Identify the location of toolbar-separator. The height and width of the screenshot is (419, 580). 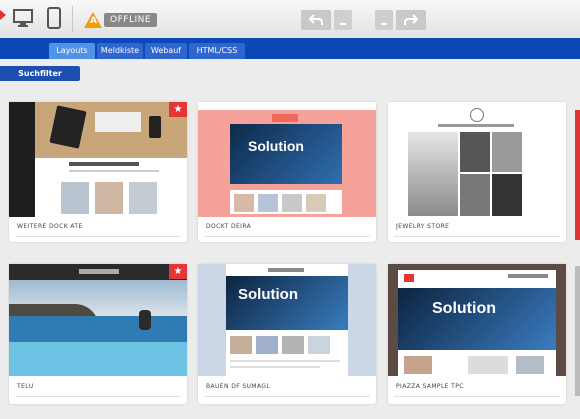
(72, 19).